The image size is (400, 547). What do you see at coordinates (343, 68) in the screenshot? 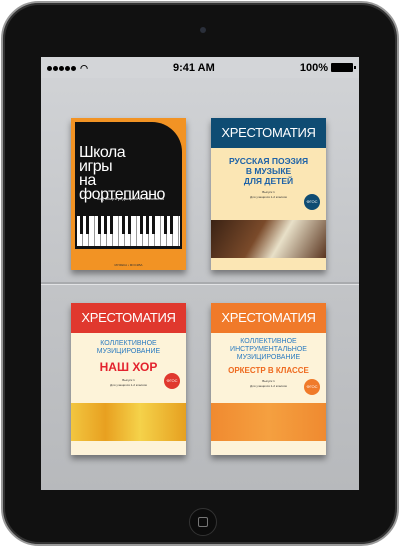
I see `battery-icon` at bounding box center [343, 68].